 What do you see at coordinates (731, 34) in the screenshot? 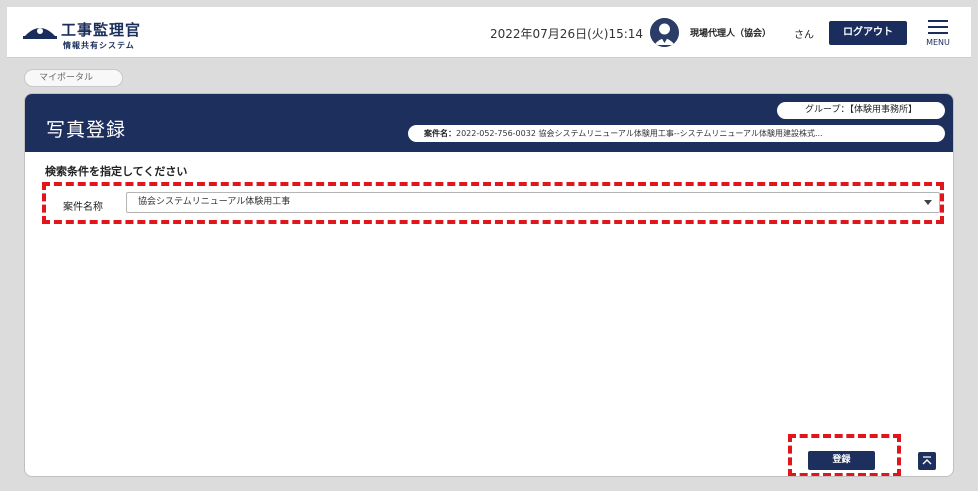
I see `user-name: 現場代理人（協会）` at bounding box center [731, 34].